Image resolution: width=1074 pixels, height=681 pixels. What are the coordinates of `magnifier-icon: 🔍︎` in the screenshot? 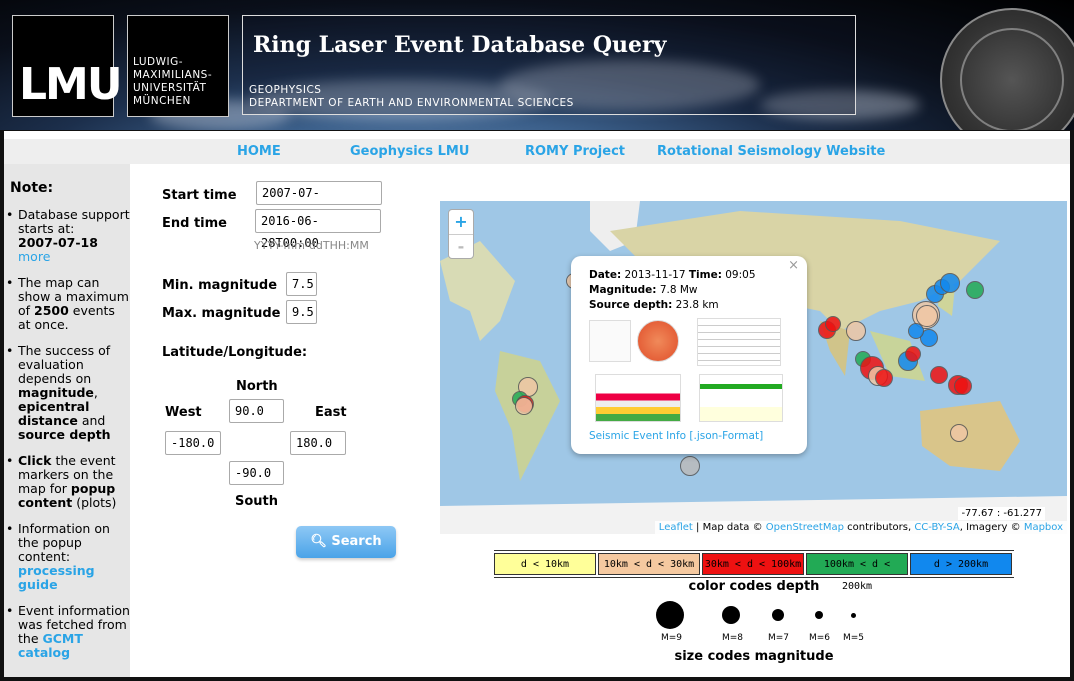 It's located at (318, 541).